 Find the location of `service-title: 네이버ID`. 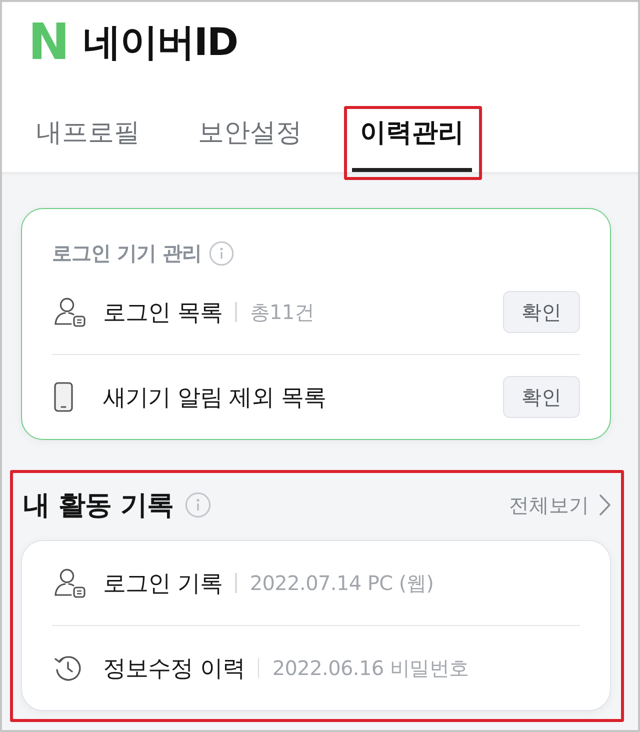

service-title: 네이버ID is located at coordinates (160, 42).